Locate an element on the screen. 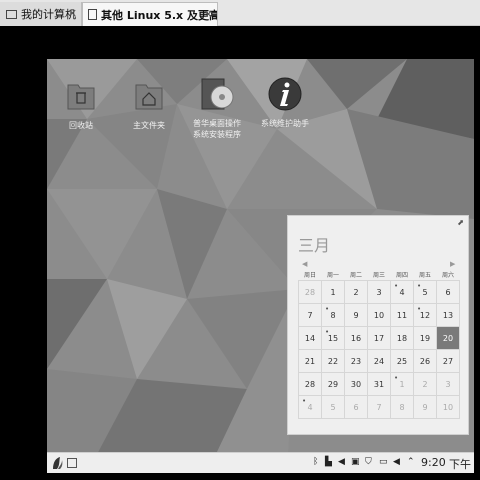 Image resolution: width=480 pixels, height=480 pixels. volume-icon: ◀ is located at coordinates (341, 462).